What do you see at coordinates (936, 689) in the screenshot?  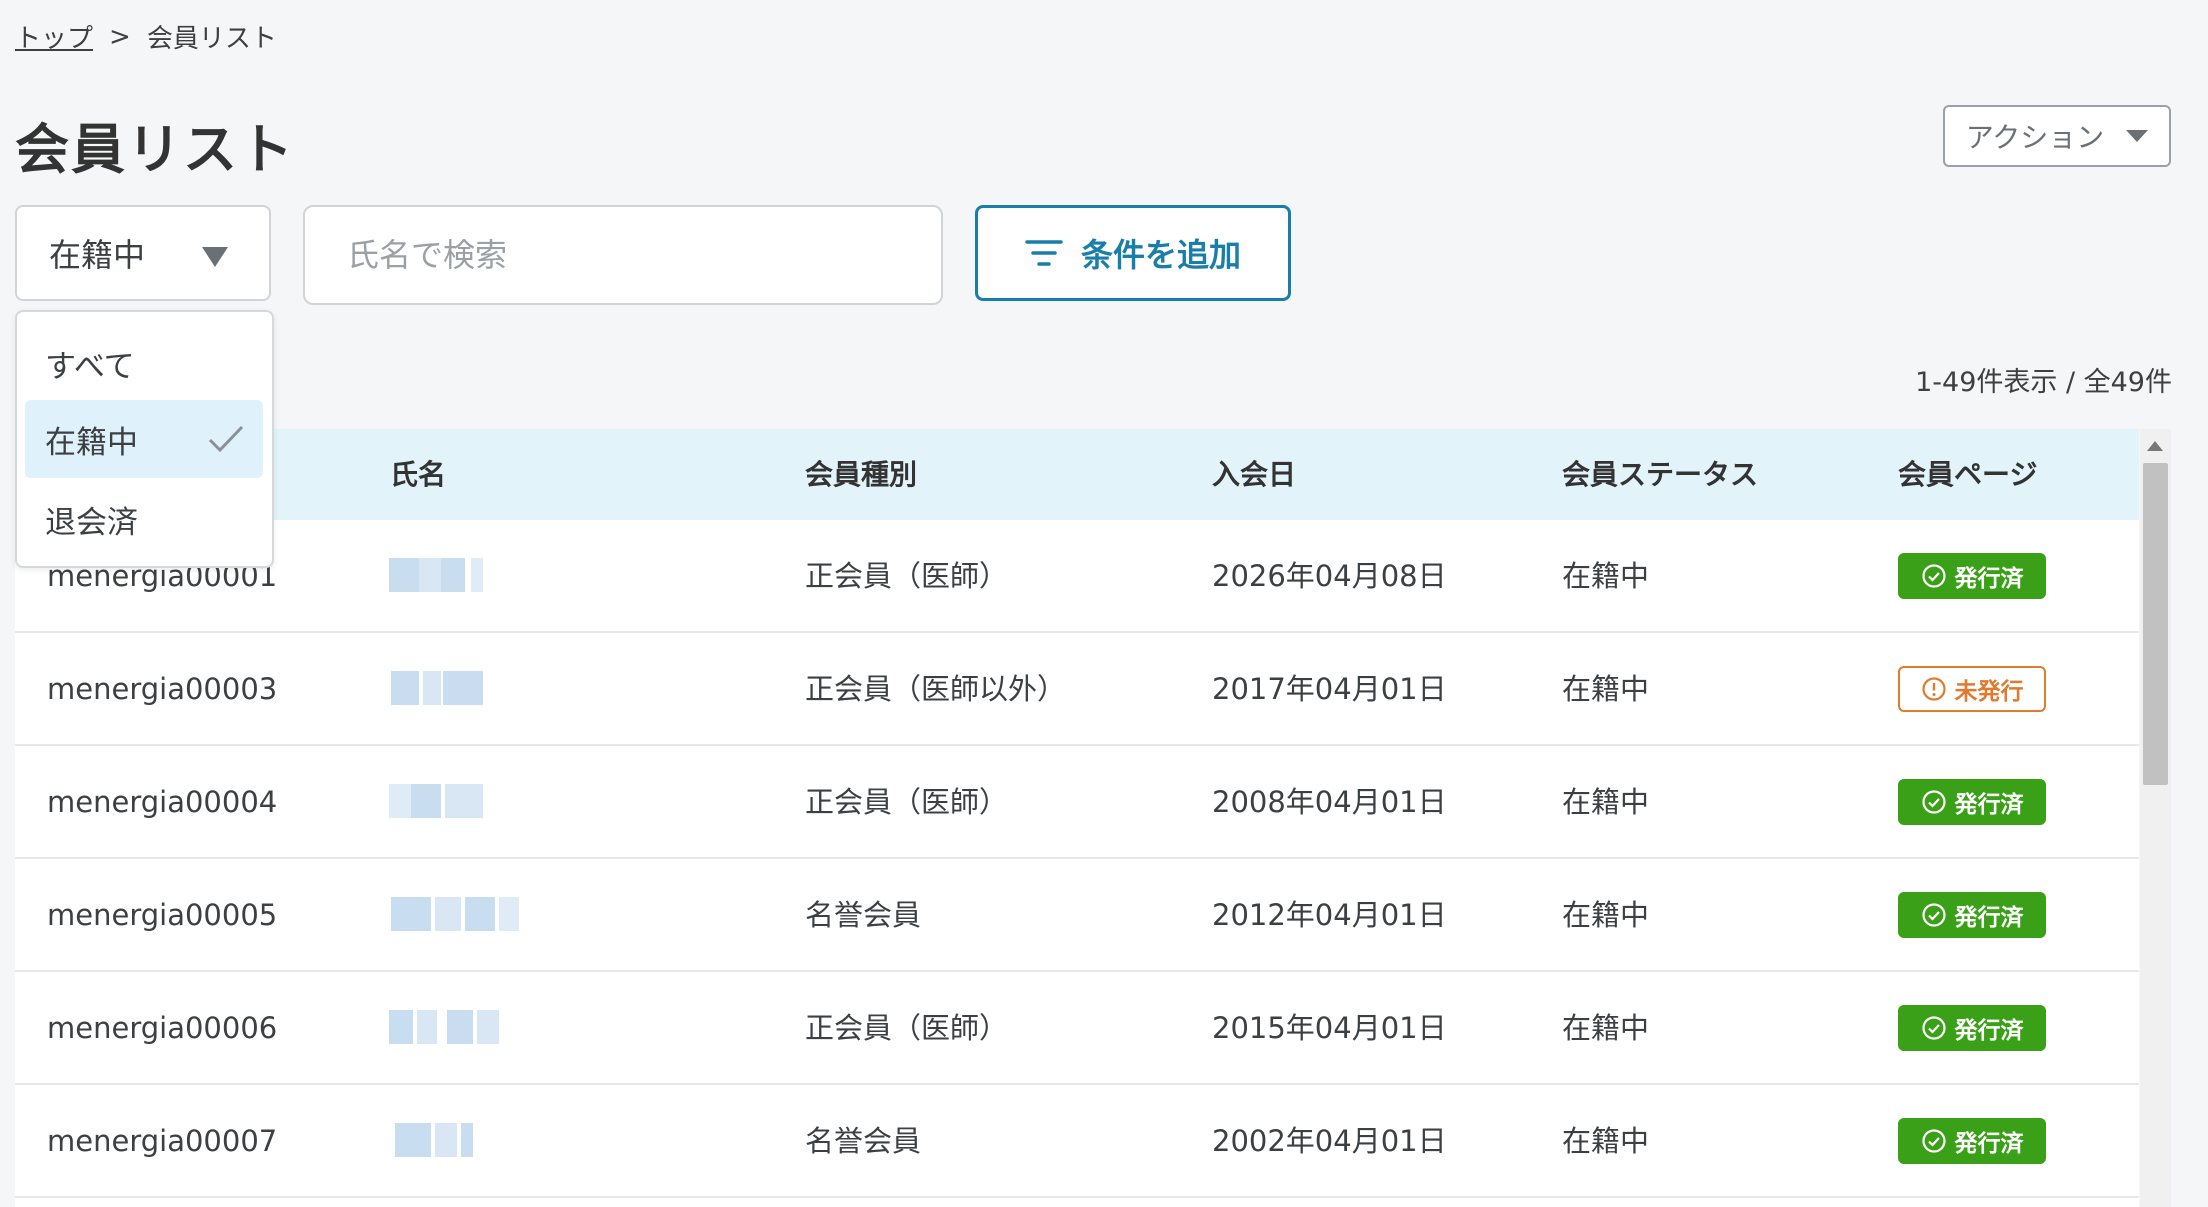 I see `member-type: 正会員（医師以外）` at bounding box center [936, 689].